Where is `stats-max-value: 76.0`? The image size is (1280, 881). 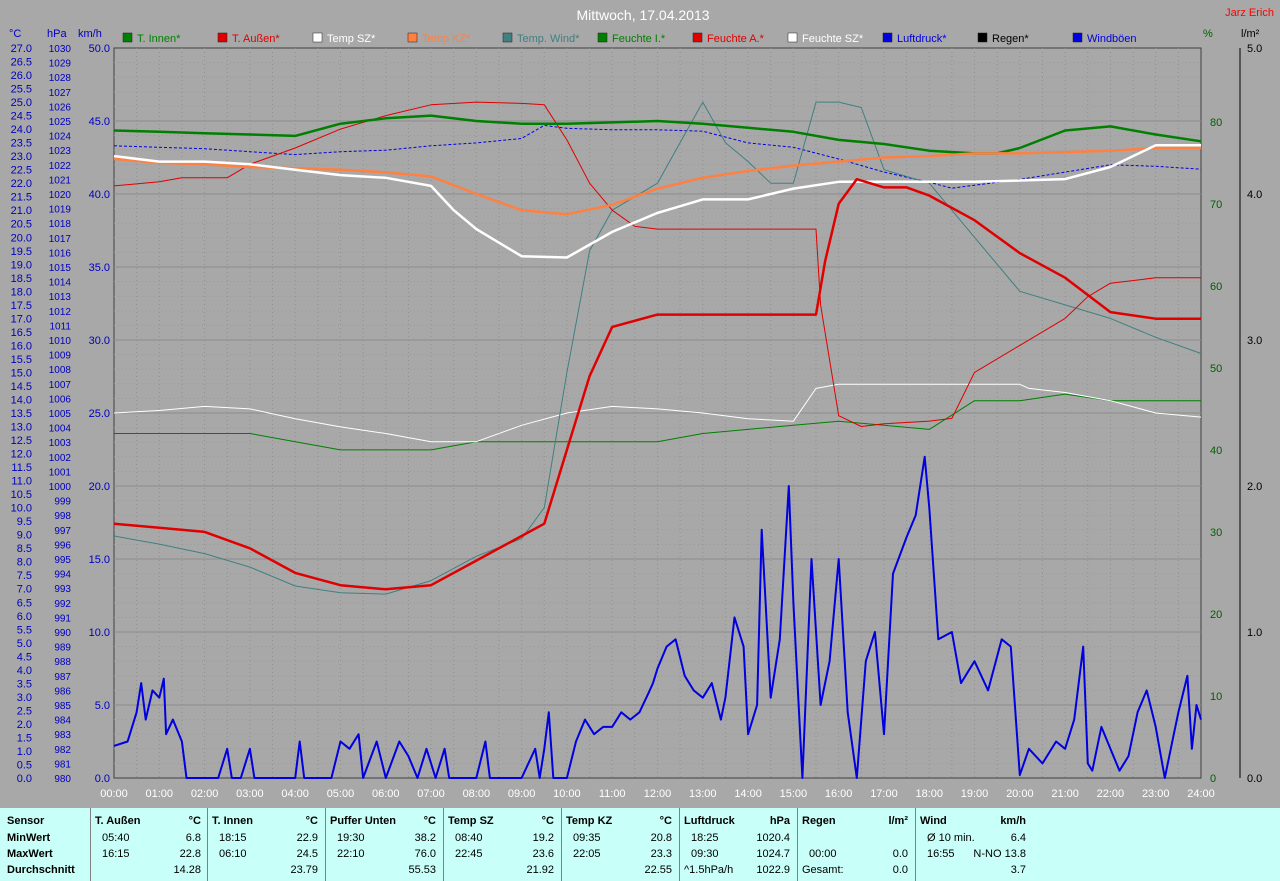
stats-max-value: 76.0 is located at coordinates (425, 854).